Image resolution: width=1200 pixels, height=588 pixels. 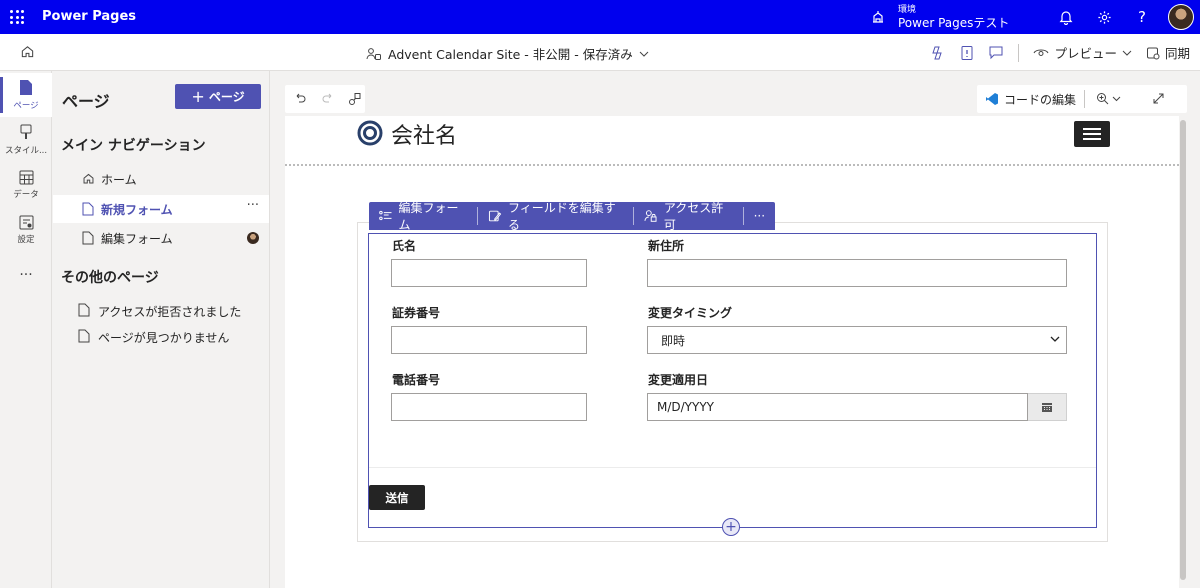 What do you see at coordinates (26, 106) in the screenshot?
I see `rail-item-label: ページ` at bounding box center [26, 106].